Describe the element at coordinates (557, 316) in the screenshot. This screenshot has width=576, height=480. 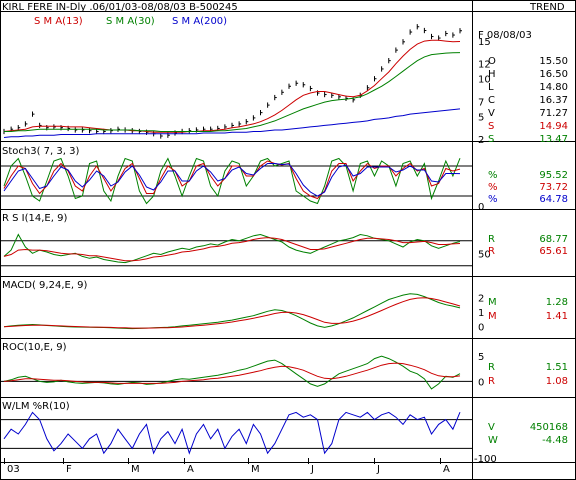
I see `macd-readout-value: 1.41` at that location.